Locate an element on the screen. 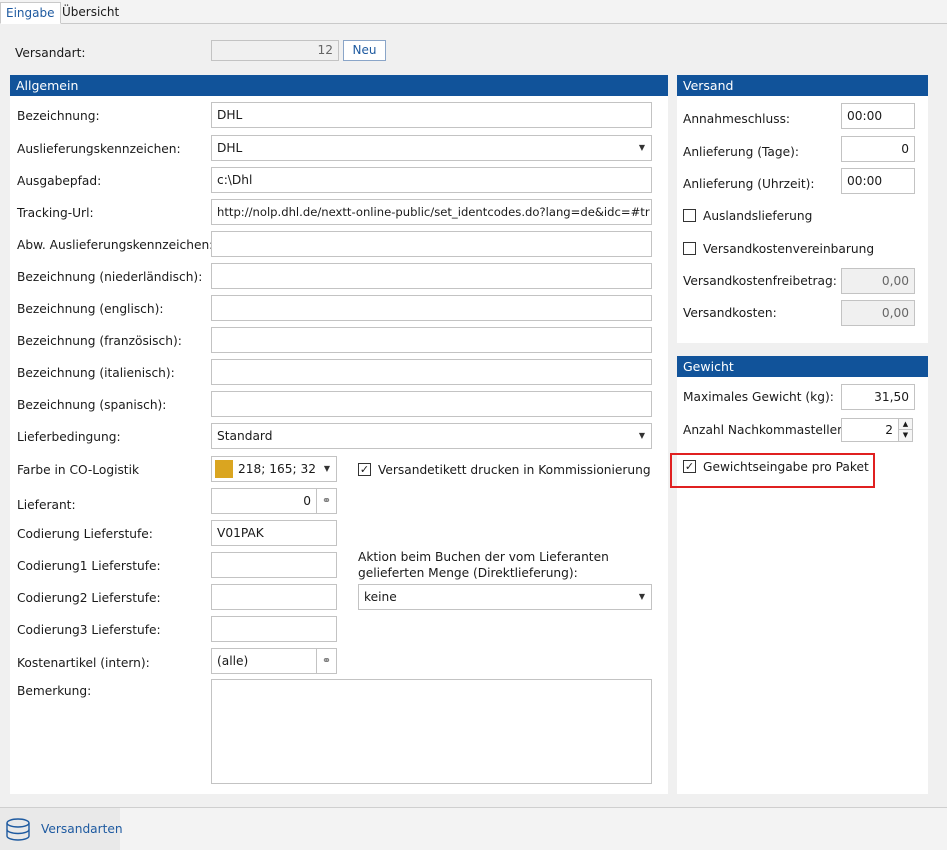  codierung-input: V01PAK is located at coordinates (274, 533).